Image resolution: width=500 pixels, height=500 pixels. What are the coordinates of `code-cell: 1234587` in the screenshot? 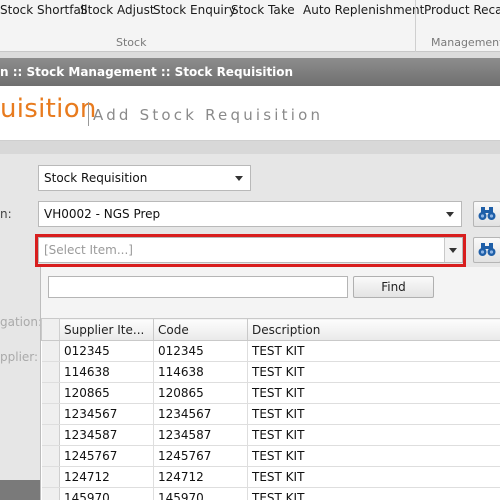 It's located at (200, 435).